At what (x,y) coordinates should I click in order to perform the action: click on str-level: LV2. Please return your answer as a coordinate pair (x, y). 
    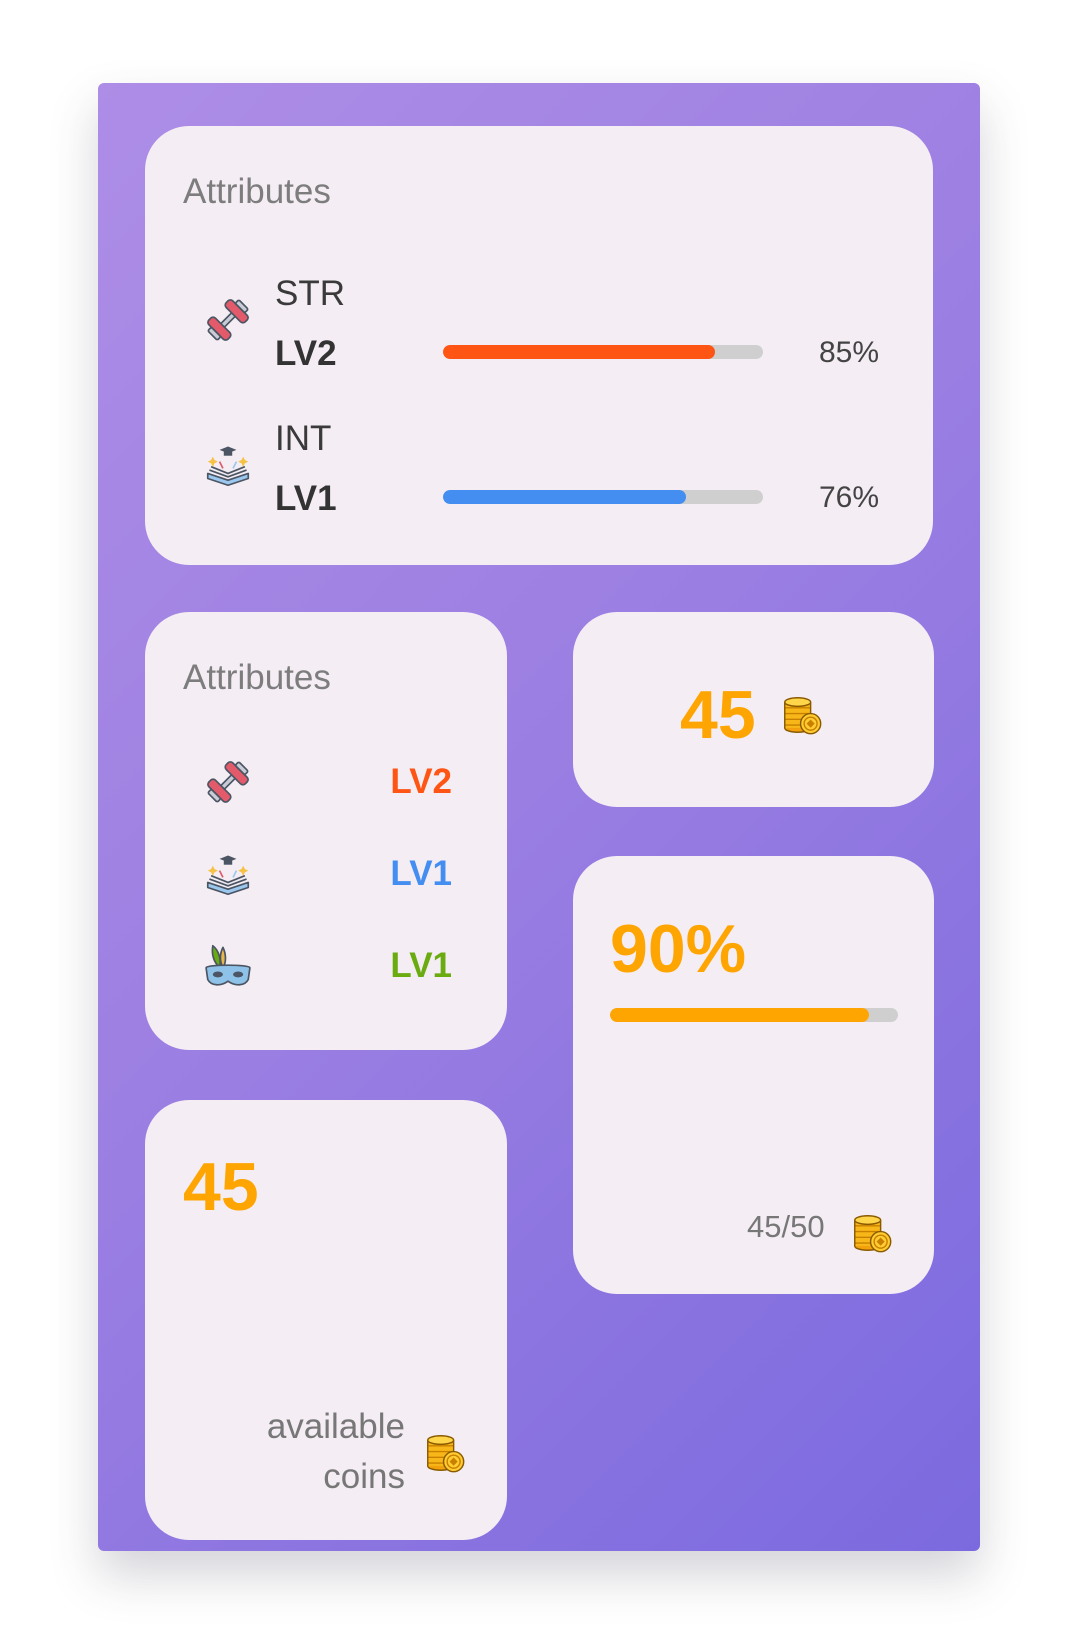
    Looking at the image, I should click on (421, 781).